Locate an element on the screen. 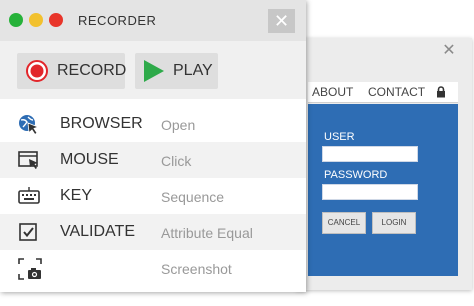  action-row-browser: BROWSER Open is located at coordinates (153, 124).